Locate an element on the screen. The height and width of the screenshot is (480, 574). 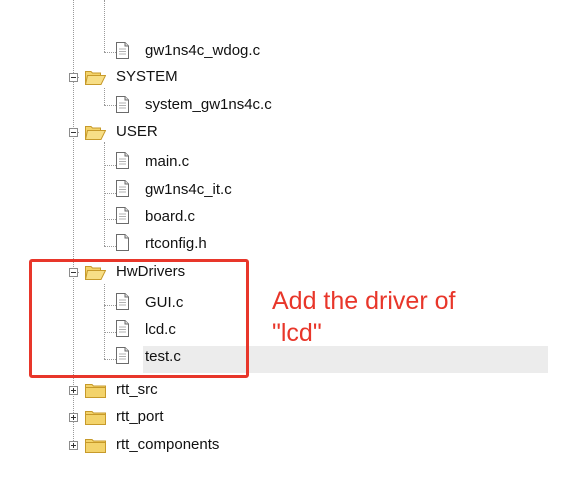
tree-item-gw1ns4c-it: gw1ns4c_it.c is located at coordinates (188, 190).